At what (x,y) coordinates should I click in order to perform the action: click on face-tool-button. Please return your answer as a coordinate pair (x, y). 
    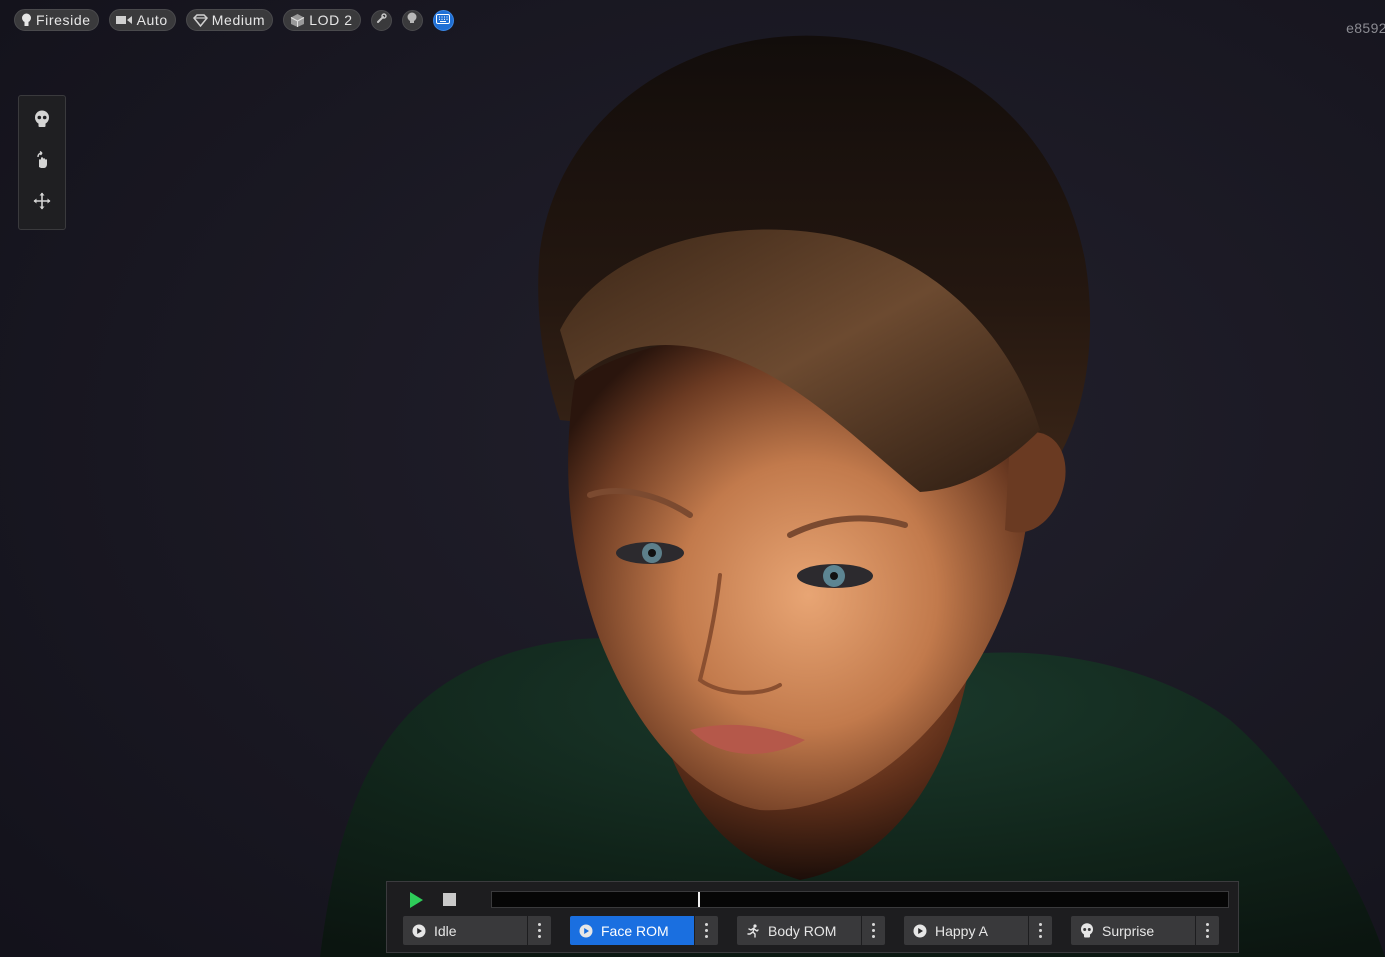
    Looking at the image, I should click on (42, 122).